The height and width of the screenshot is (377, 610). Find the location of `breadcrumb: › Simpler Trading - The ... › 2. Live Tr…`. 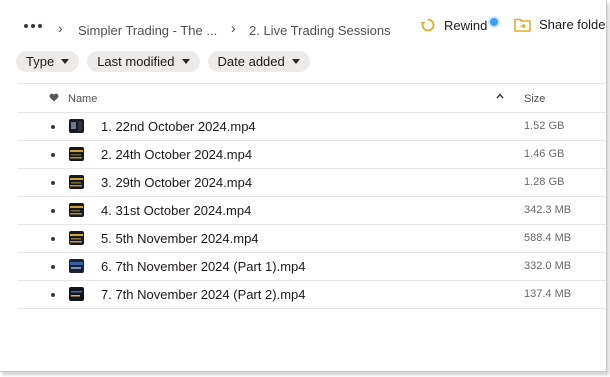

breadcrumb: › Simpler Trading - The ... › 2. Live Tr… is located at coordinates (303, 25).